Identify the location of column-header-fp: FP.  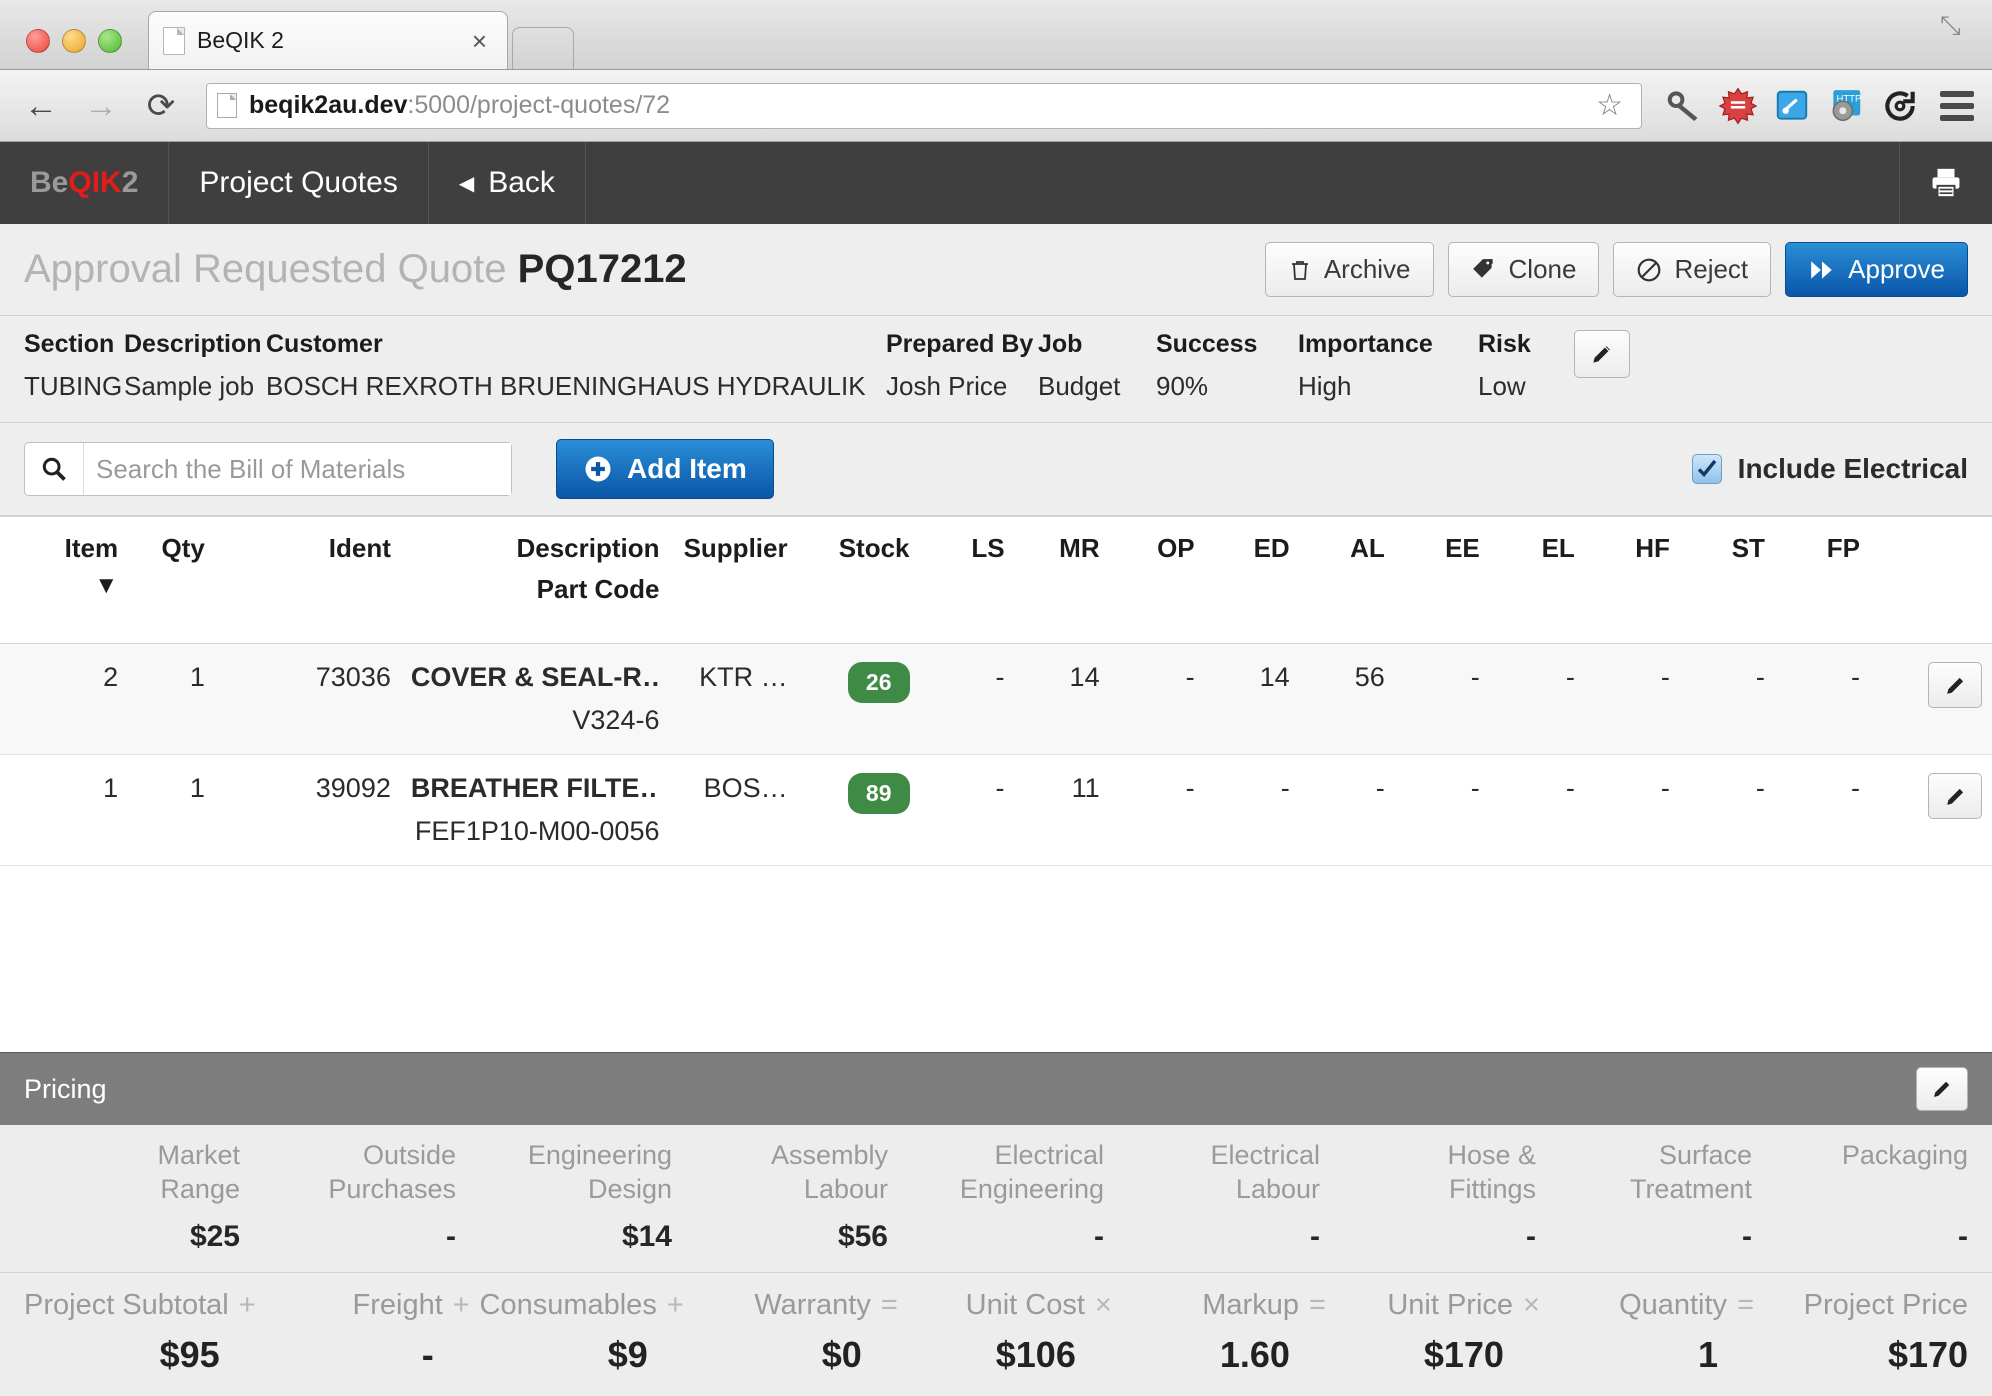
(1822, 580).